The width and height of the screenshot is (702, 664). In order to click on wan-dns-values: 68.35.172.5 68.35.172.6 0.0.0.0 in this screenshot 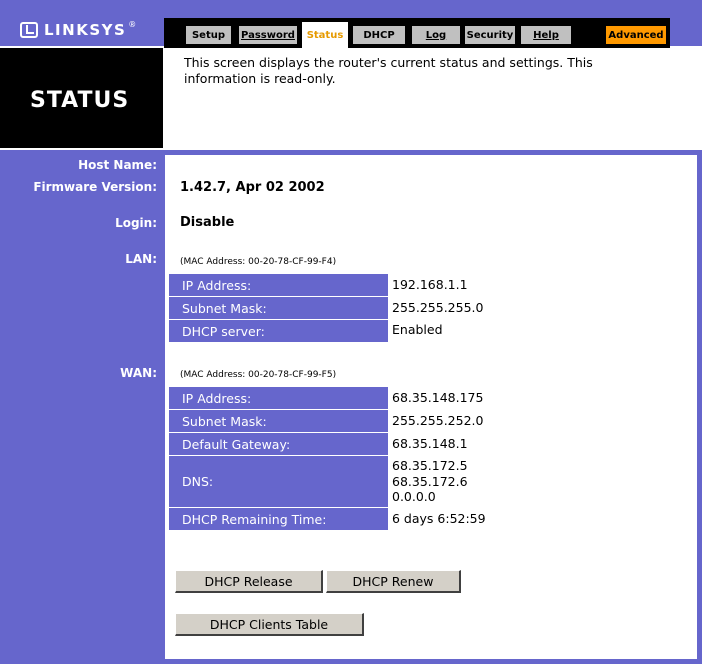, I will do `click(430, 481)`.